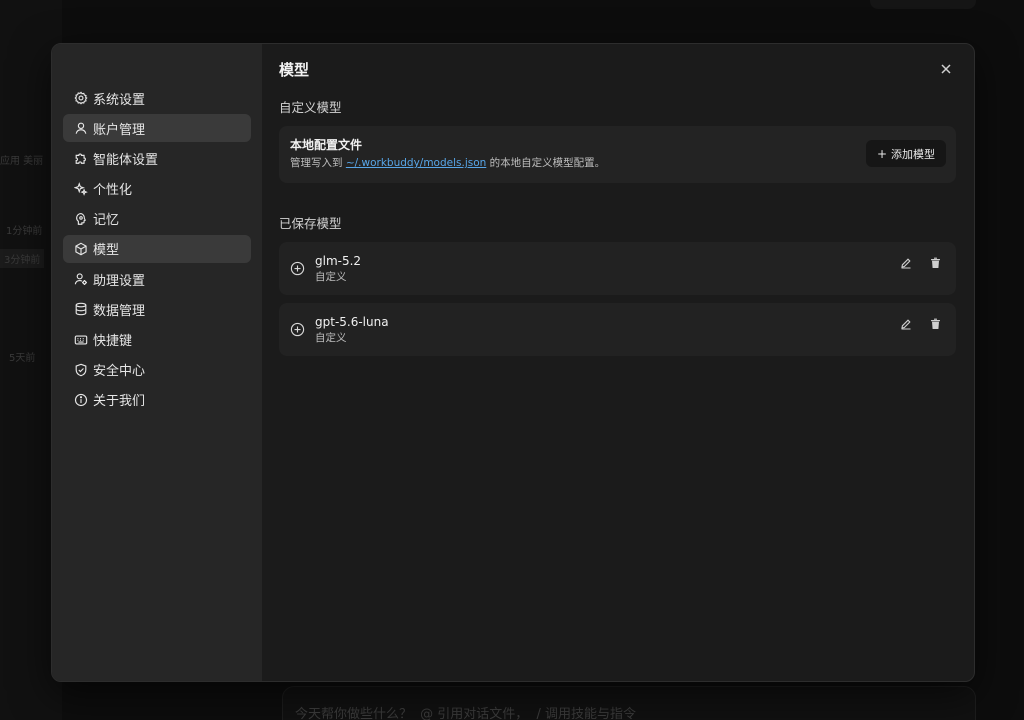 The image size is (1024, 720). I want to click on nav-item-system-settings: 系统设置, so click(157, 98).